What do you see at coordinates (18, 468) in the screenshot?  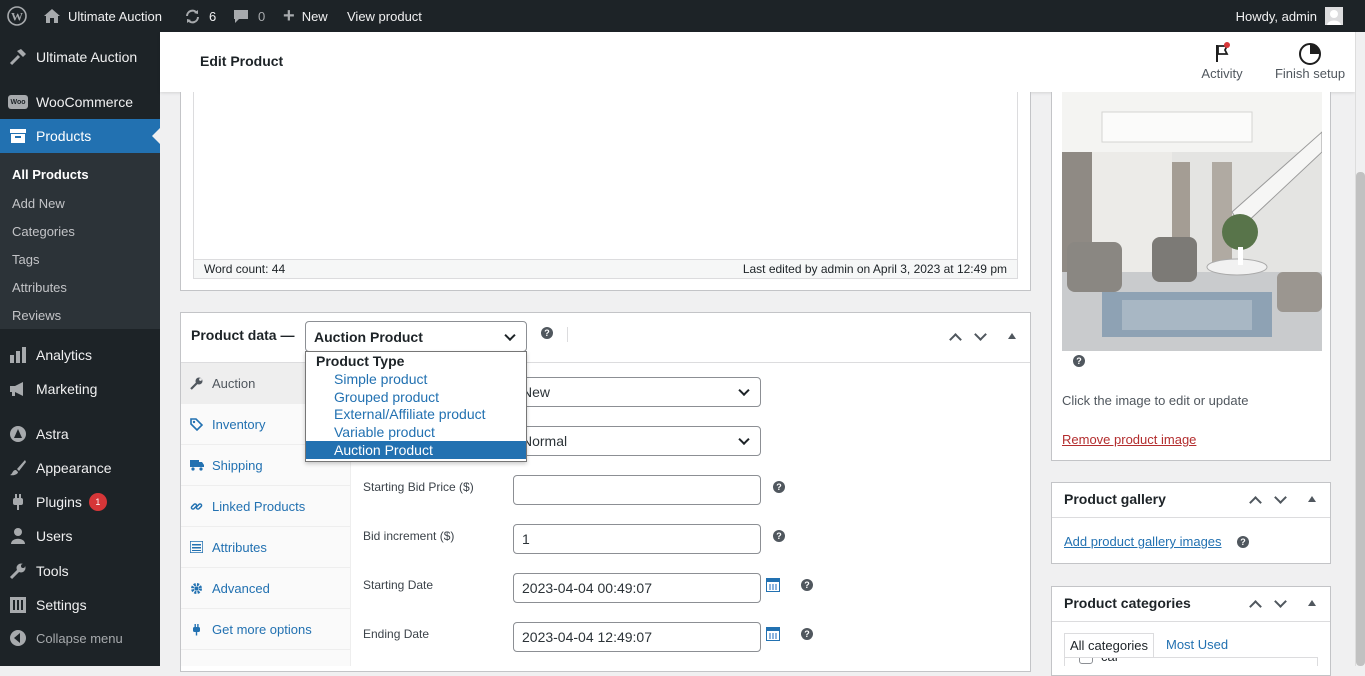 I see `paintbrush-icon` at bounding box center [18, 468].